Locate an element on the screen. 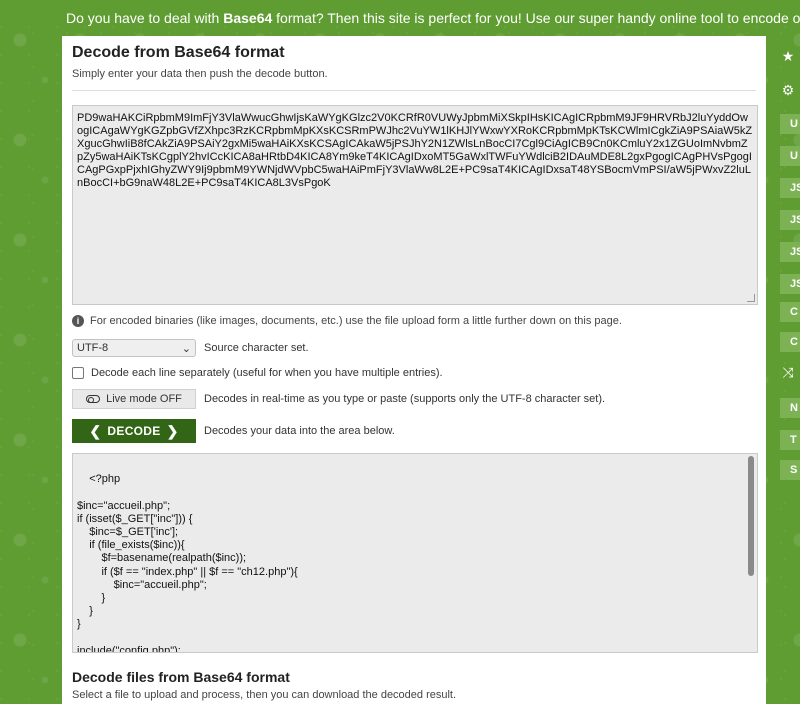  sidebar-item-1: U is located at coordinates (790, 156).